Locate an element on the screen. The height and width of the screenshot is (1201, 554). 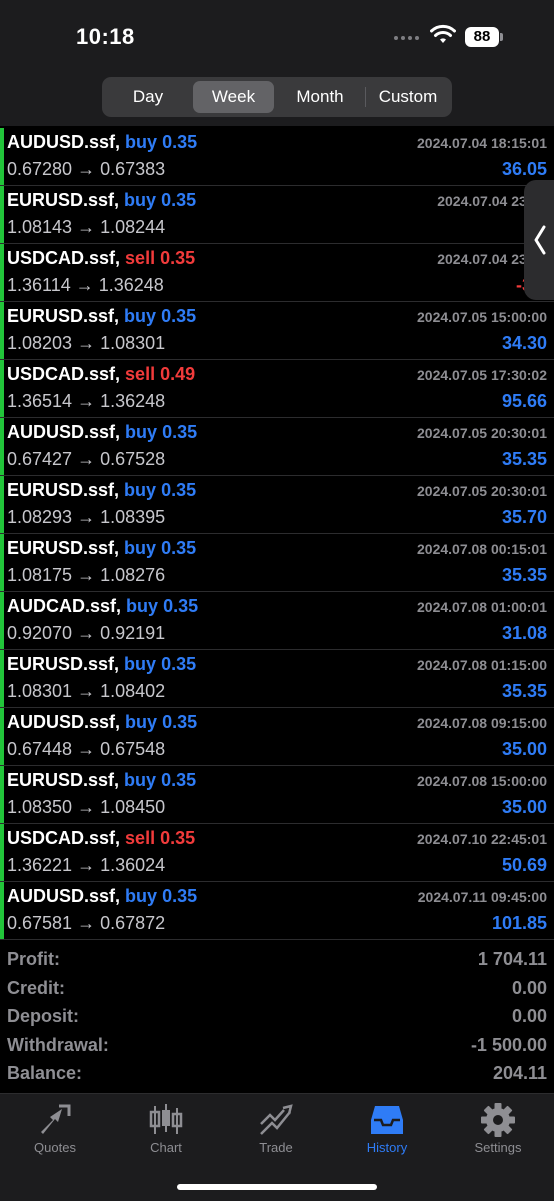
deal-profit: 50.69 is located at coordinates (524, 865).